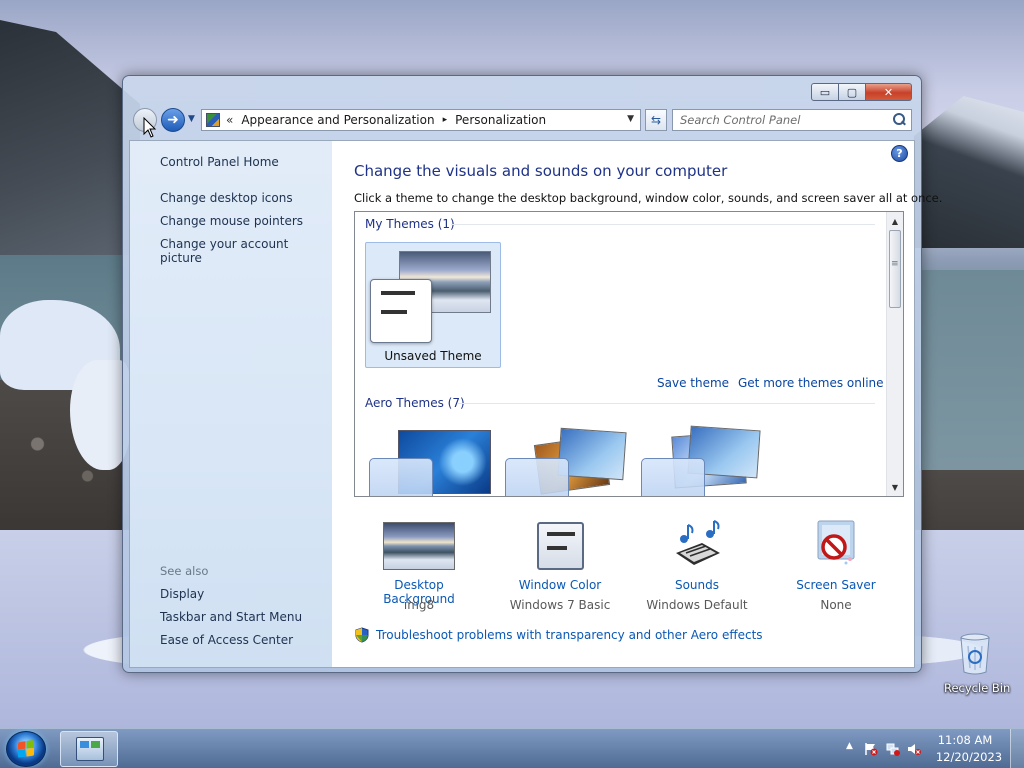 The image size is (1024, 768). Describe the element at coordinates (836, 585) in the screenshot. I see `screen-saver-link: Screen Saver` at that location.